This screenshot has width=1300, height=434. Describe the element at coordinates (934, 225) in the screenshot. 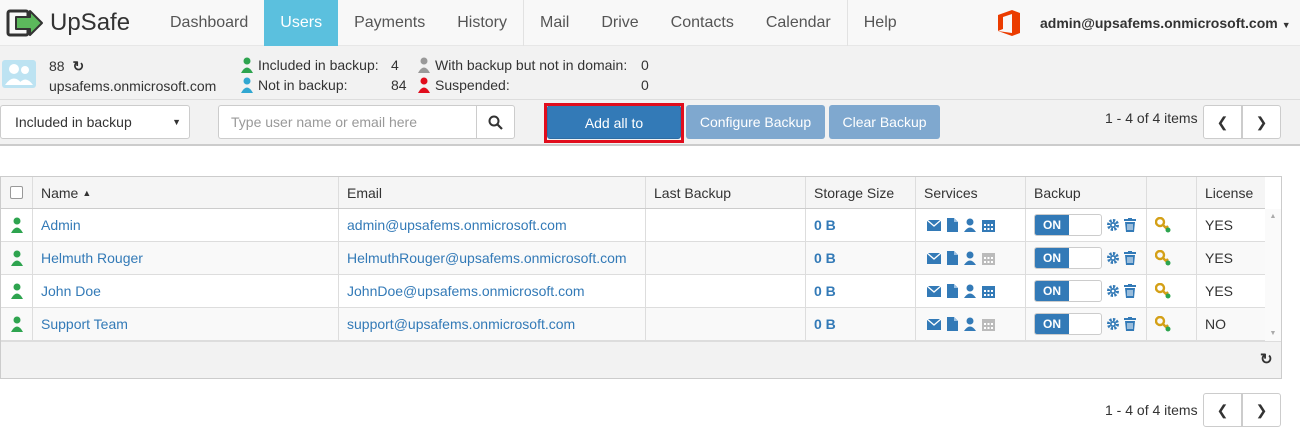

I see `mail-icon` at that location.